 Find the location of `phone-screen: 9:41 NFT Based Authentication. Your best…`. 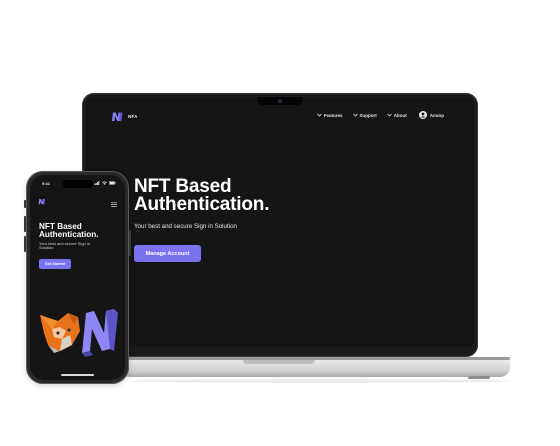

phone-screen: 9:41 NFT Based Authentication. Your best… is located at coordinates (77, 277).